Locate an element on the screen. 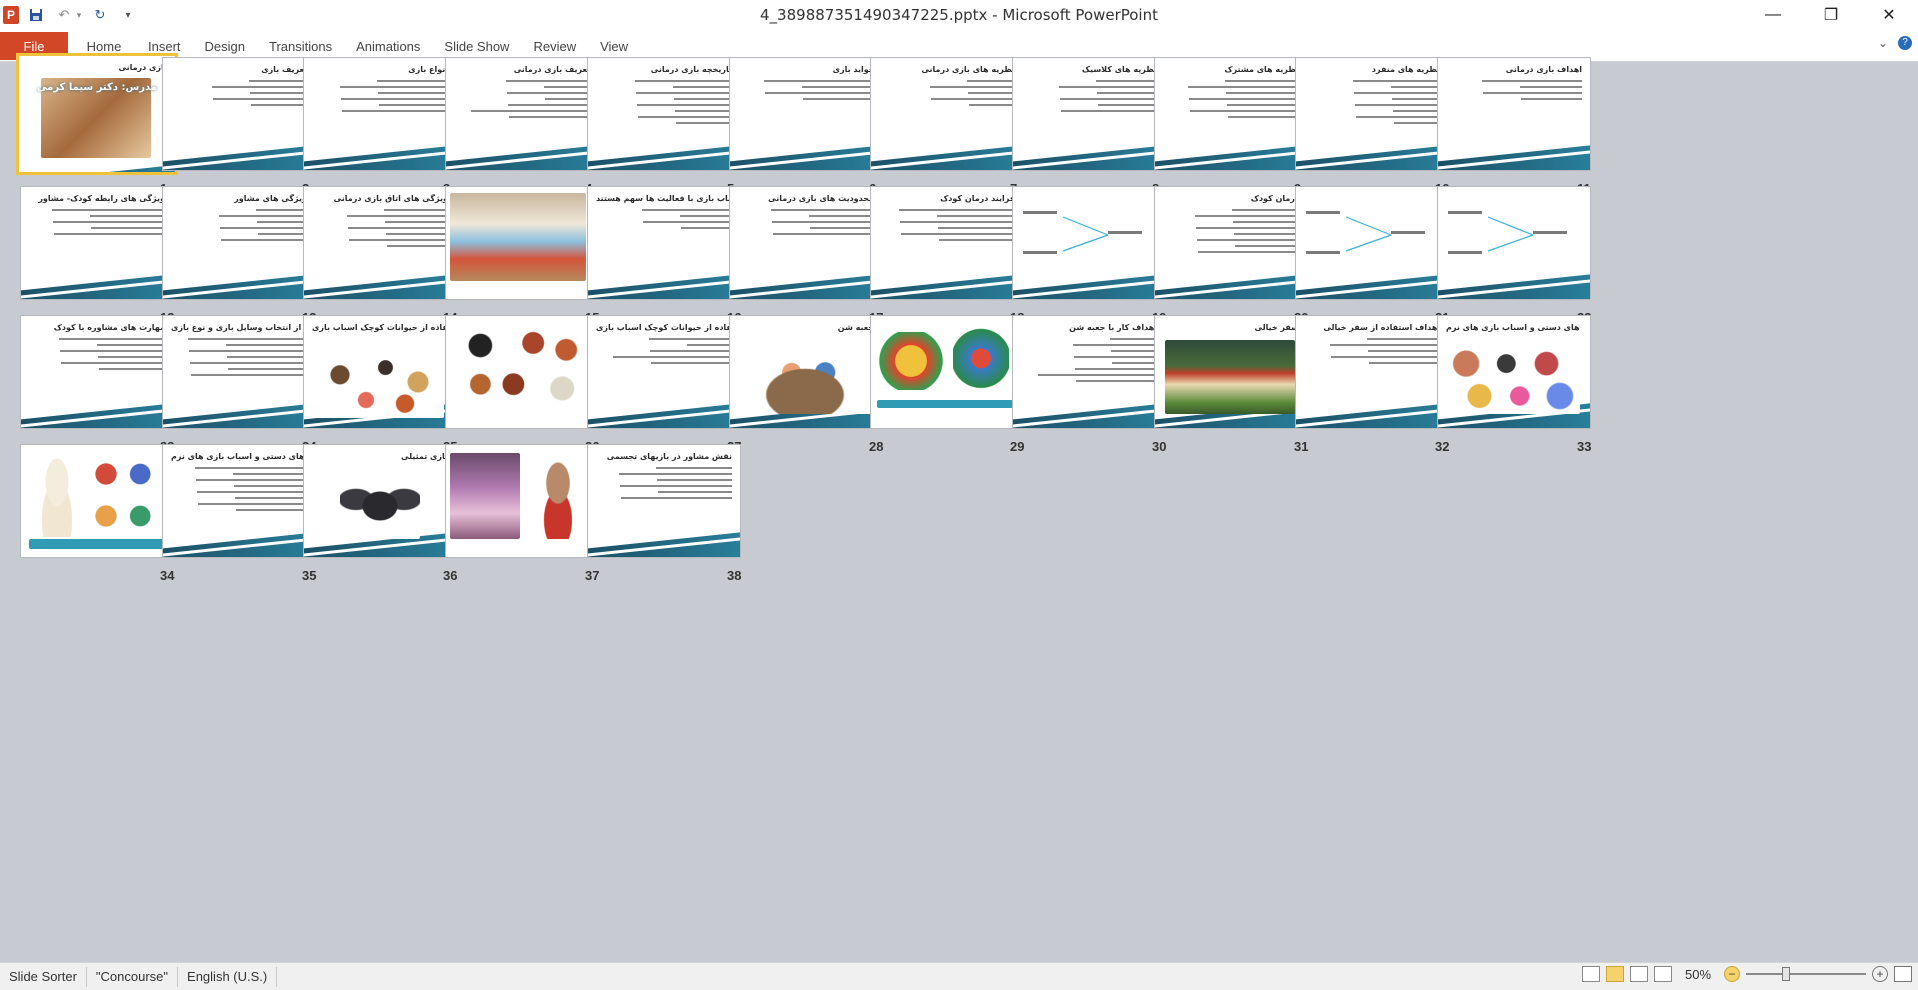 The height and width of the screenshot is (990, 1918). slide-photo-room is located at coordinates (518, 237).